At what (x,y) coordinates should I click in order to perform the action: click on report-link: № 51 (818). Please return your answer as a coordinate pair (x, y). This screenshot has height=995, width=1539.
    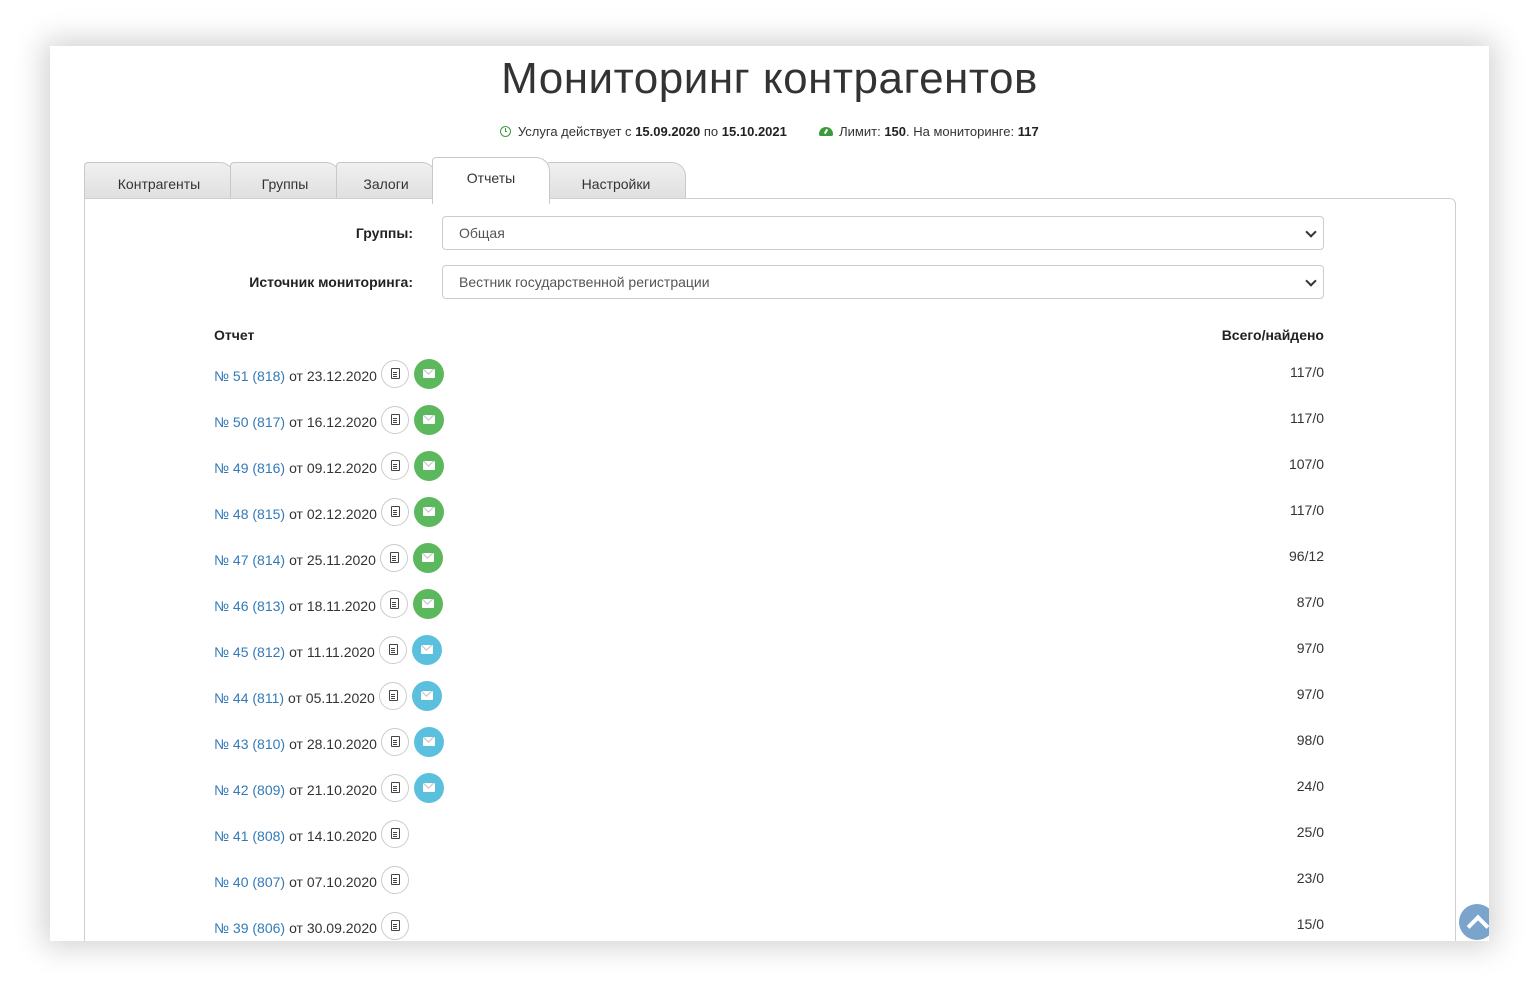
    Looking at the image, I should click on (249, 376).